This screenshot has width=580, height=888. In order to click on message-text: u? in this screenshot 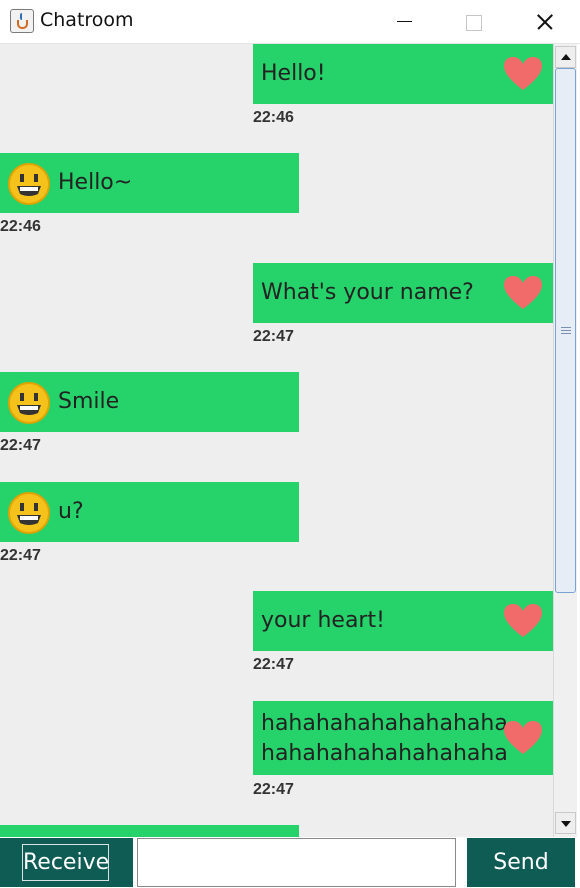, I will do `click(71, 511)`.